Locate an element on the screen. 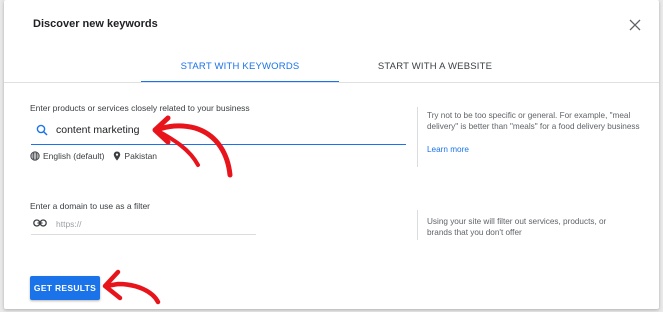  domain-filter-input: https:// is located at coordinates (143, 224).